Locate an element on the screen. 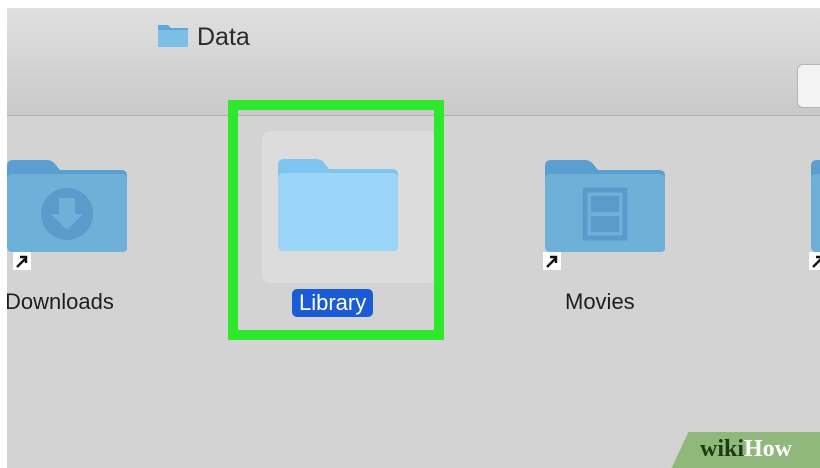 The height and width of the screenshot is (468, 820). wikihow-watermark: wikiHow is located at coordinates (746, 449).